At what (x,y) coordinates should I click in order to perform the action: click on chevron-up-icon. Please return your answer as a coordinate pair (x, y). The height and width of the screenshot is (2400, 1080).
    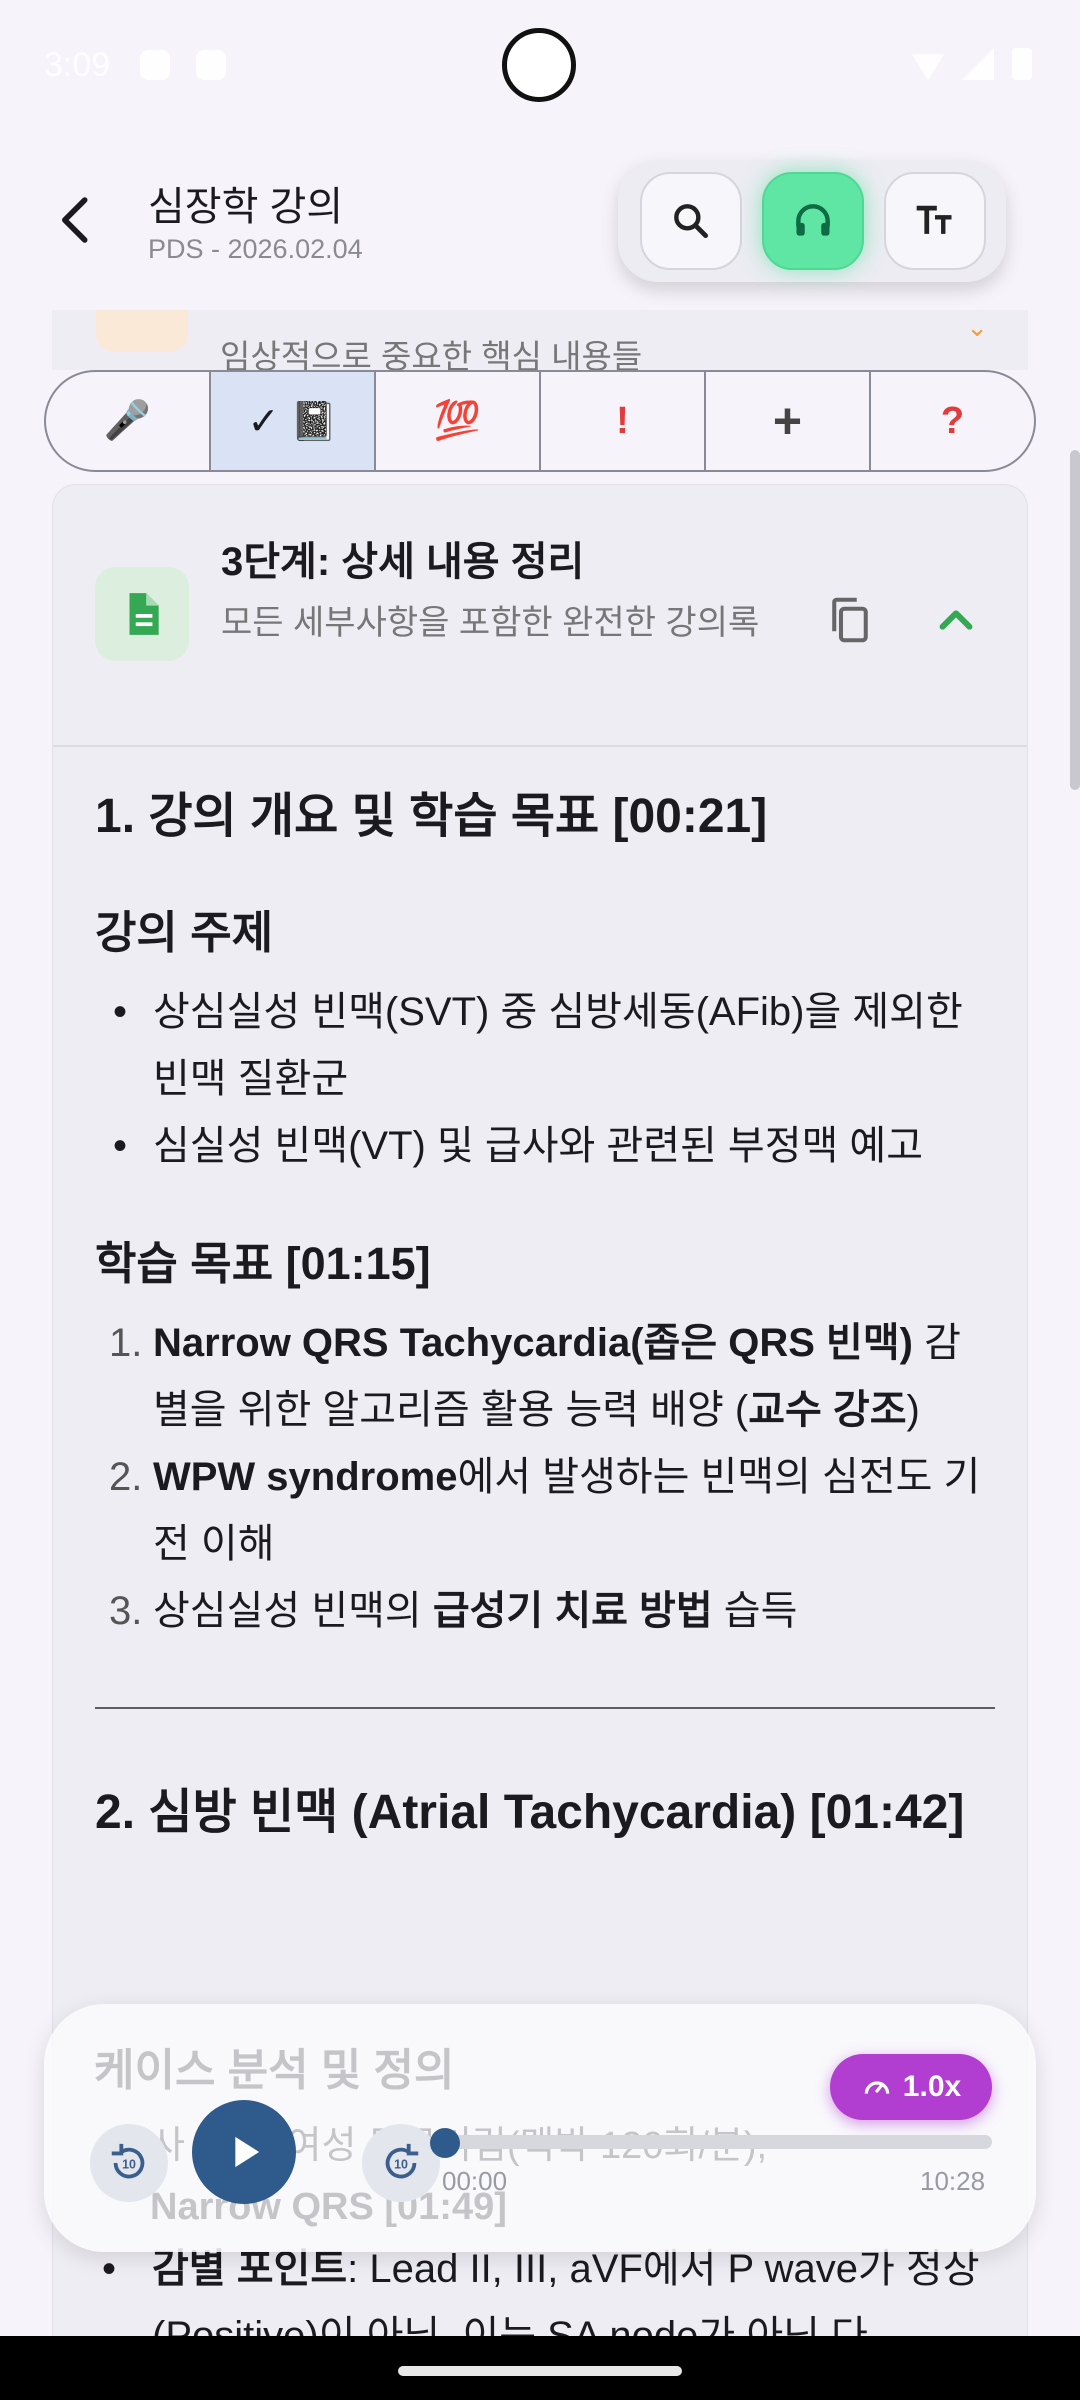
    Looking at the image, I should click on (956, 620).